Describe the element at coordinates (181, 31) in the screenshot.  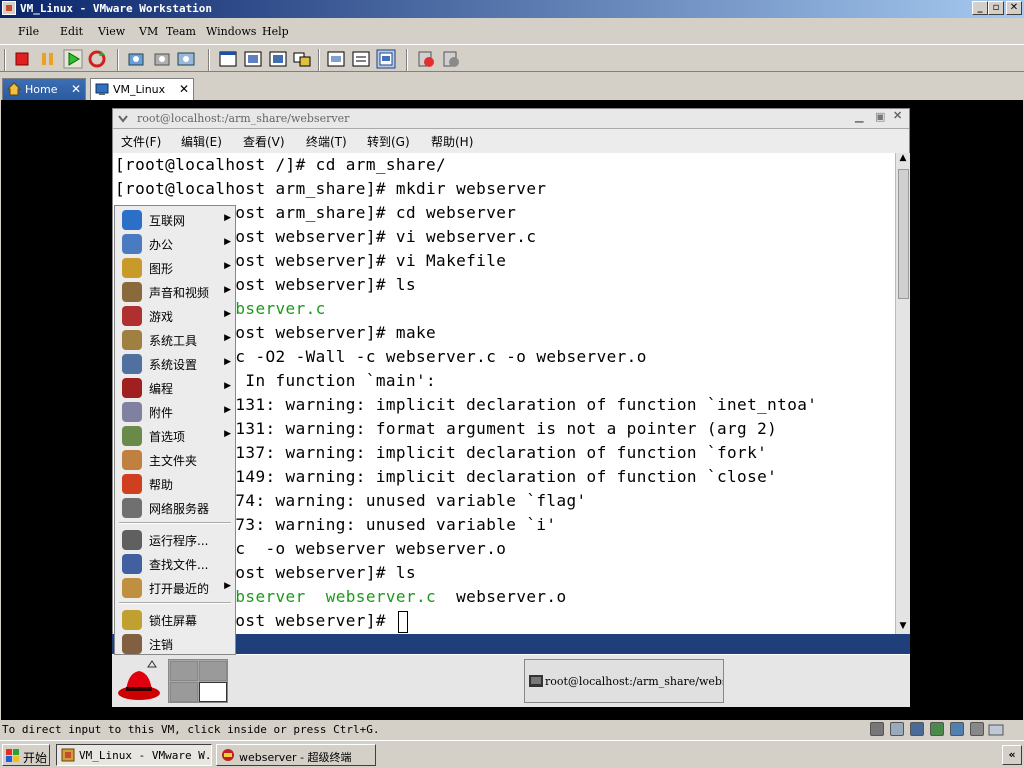
I see `menu-team: Team` at that location.